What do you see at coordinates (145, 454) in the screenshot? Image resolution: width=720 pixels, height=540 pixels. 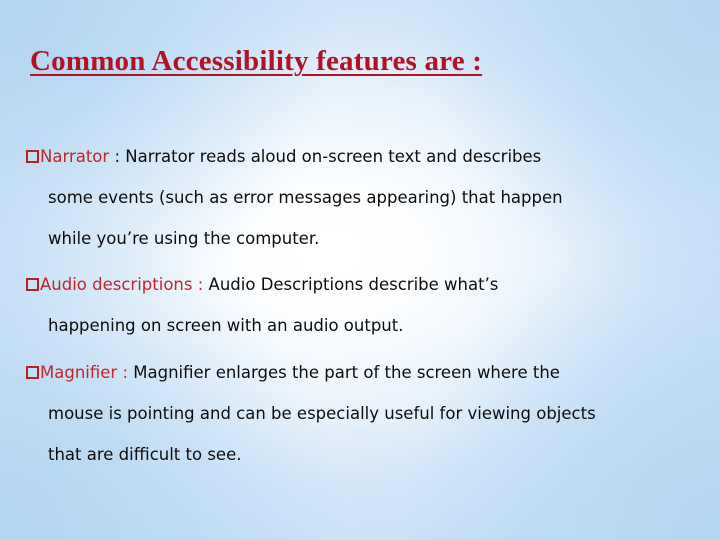 I see `bullet-third-line-text: that are difficult to see.` at bounding box center [145, 454].